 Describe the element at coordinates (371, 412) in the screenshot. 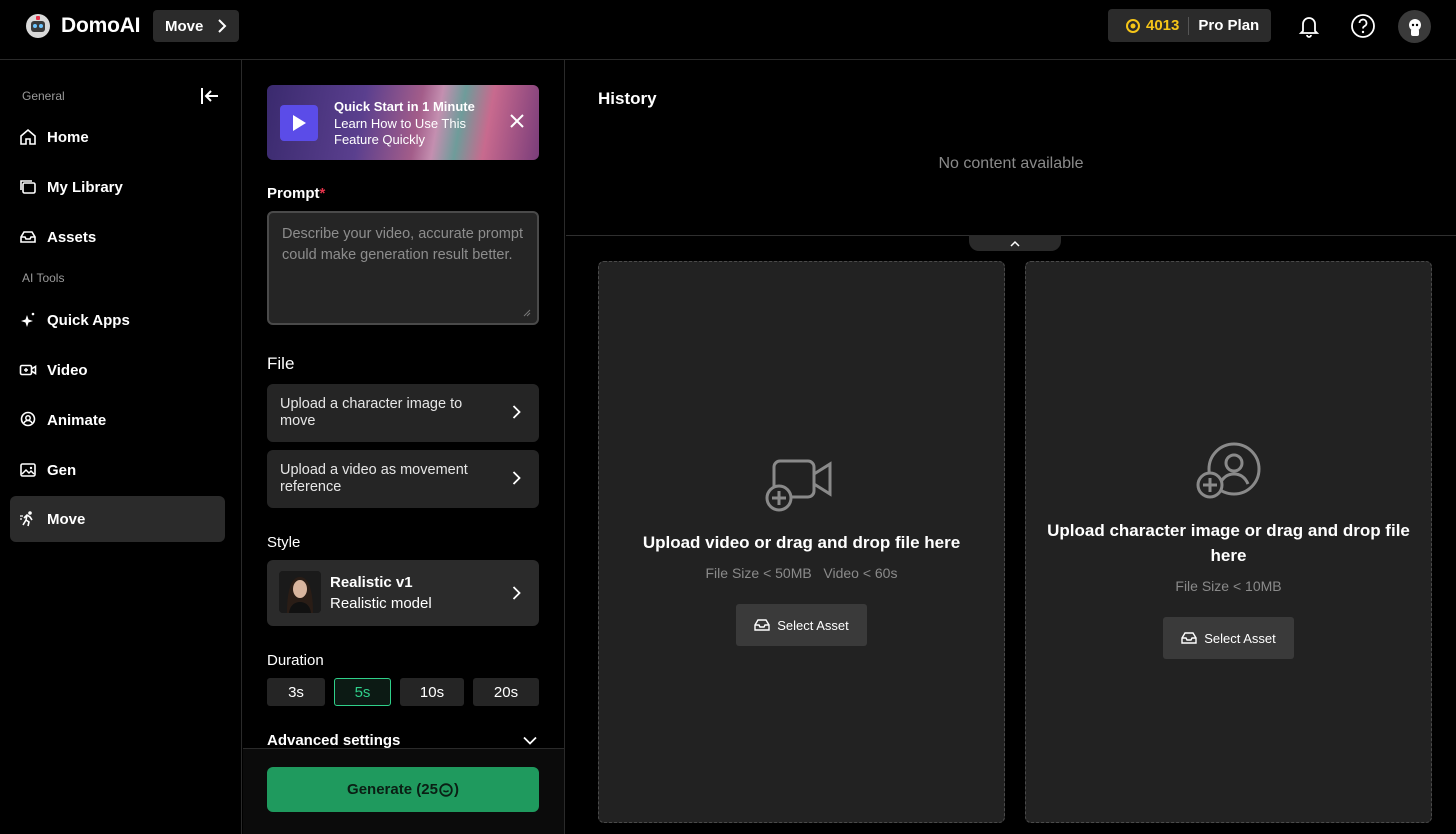

I see `upload-character-label: Upload a character image to move` at that location.